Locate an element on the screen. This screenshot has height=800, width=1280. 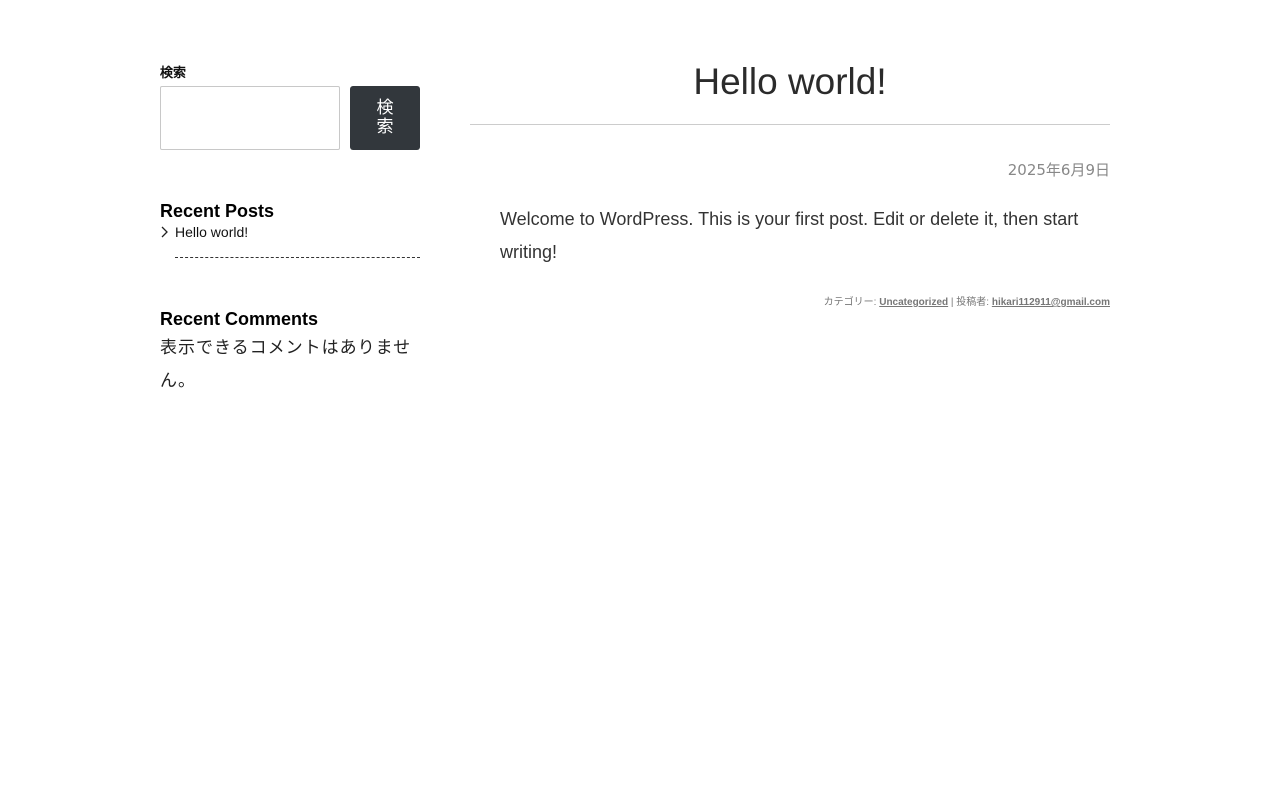
post-title: Hello world! is located at coordinates (790, 91).